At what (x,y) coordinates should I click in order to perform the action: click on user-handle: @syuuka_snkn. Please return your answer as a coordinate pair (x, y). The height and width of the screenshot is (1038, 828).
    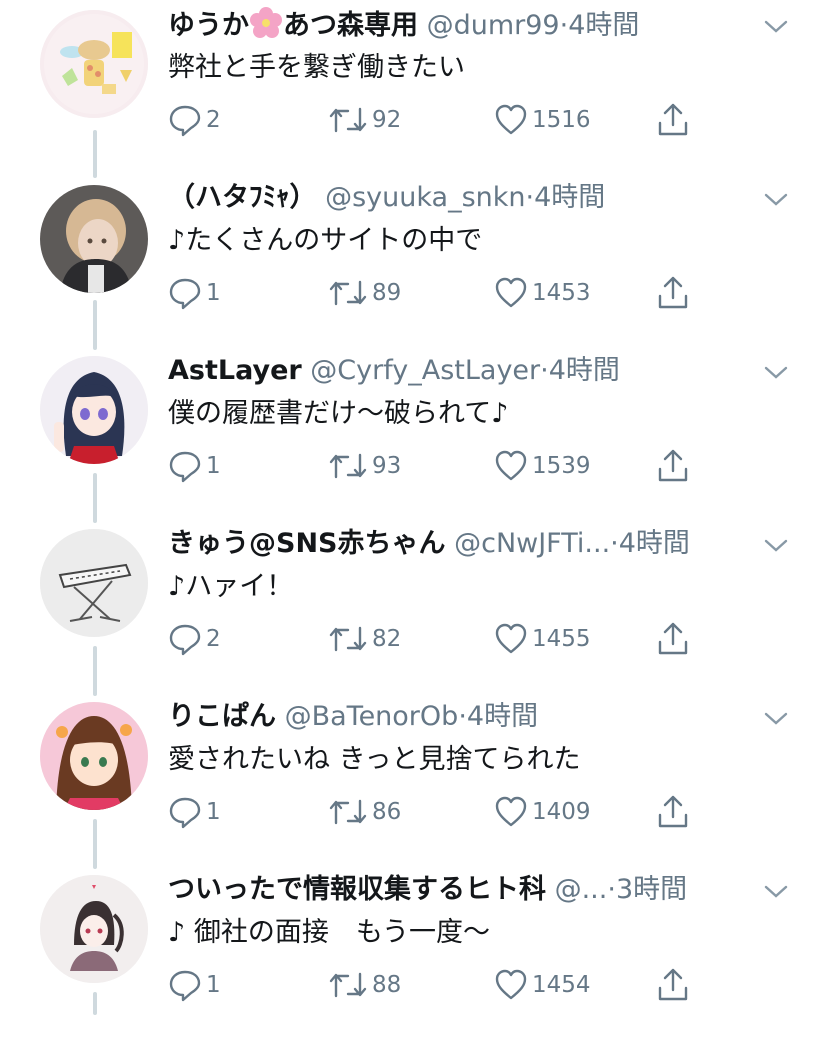
    Looking at the image, I should click on (425, 197).